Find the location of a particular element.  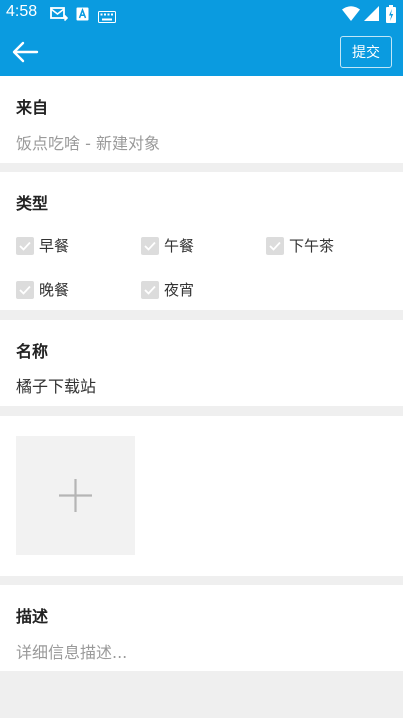

meal-option-lunch: 午餐 is located at coordinates (167, 245).